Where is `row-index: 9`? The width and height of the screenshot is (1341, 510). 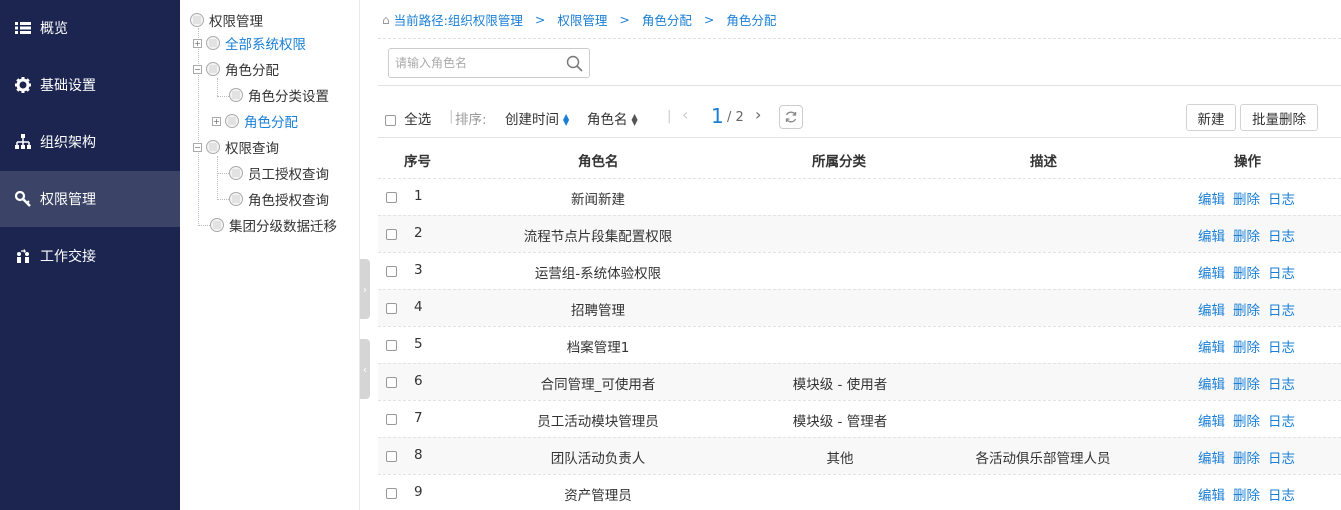
row-index: 9 is located at coordinates (418, 492).